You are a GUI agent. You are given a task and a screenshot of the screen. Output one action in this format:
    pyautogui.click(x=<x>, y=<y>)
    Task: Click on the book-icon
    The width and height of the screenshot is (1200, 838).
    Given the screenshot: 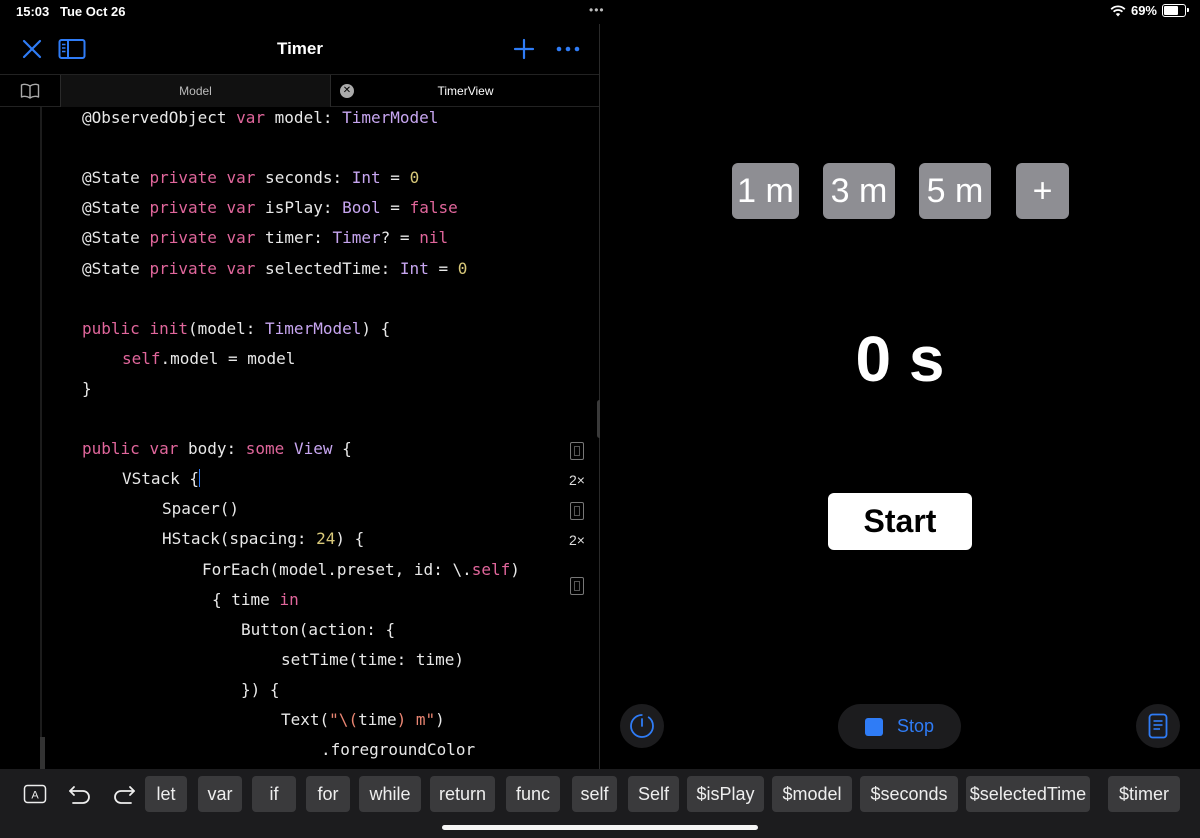 What is the action you would take?
    pyautogui.click(x=30, y=91)
    